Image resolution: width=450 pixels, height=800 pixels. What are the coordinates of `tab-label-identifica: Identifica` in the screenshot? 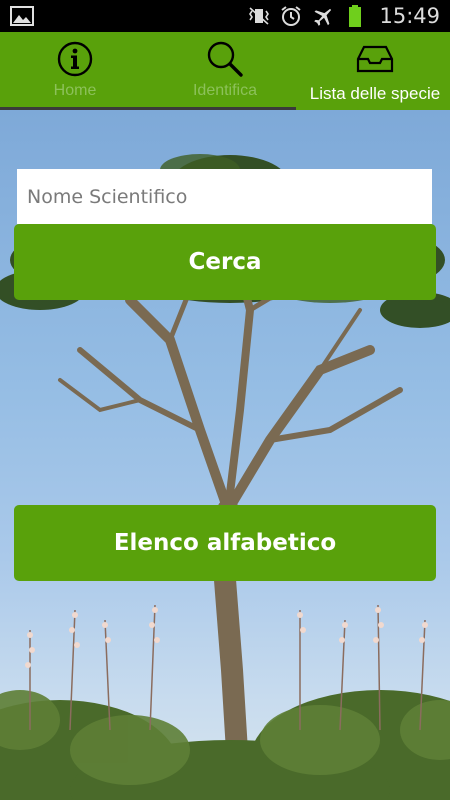 It's located at (225, 90).